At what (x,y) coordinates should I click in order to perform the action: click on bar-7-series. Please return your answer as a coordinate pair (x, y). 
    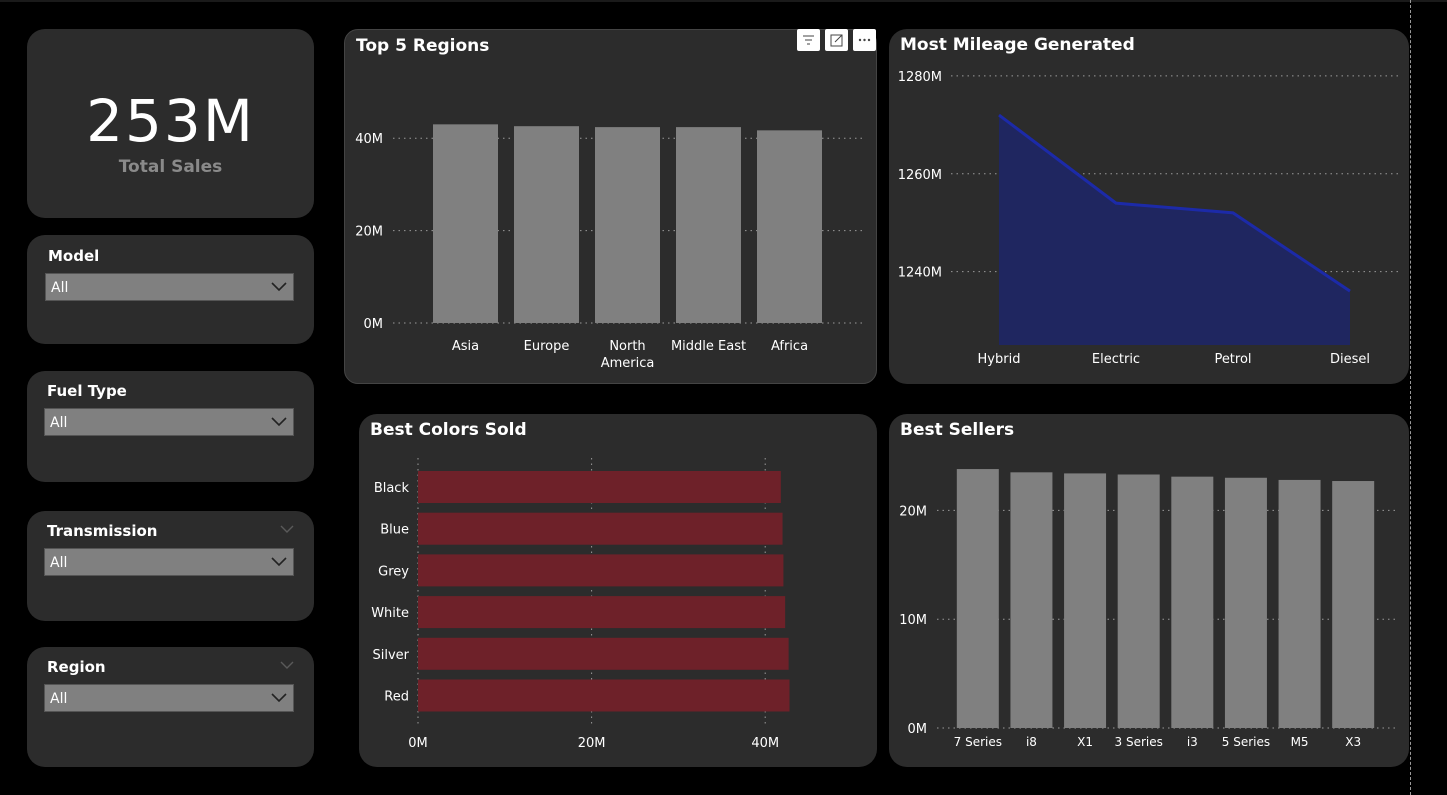
    Looking at the image, I should click on (977, 598).